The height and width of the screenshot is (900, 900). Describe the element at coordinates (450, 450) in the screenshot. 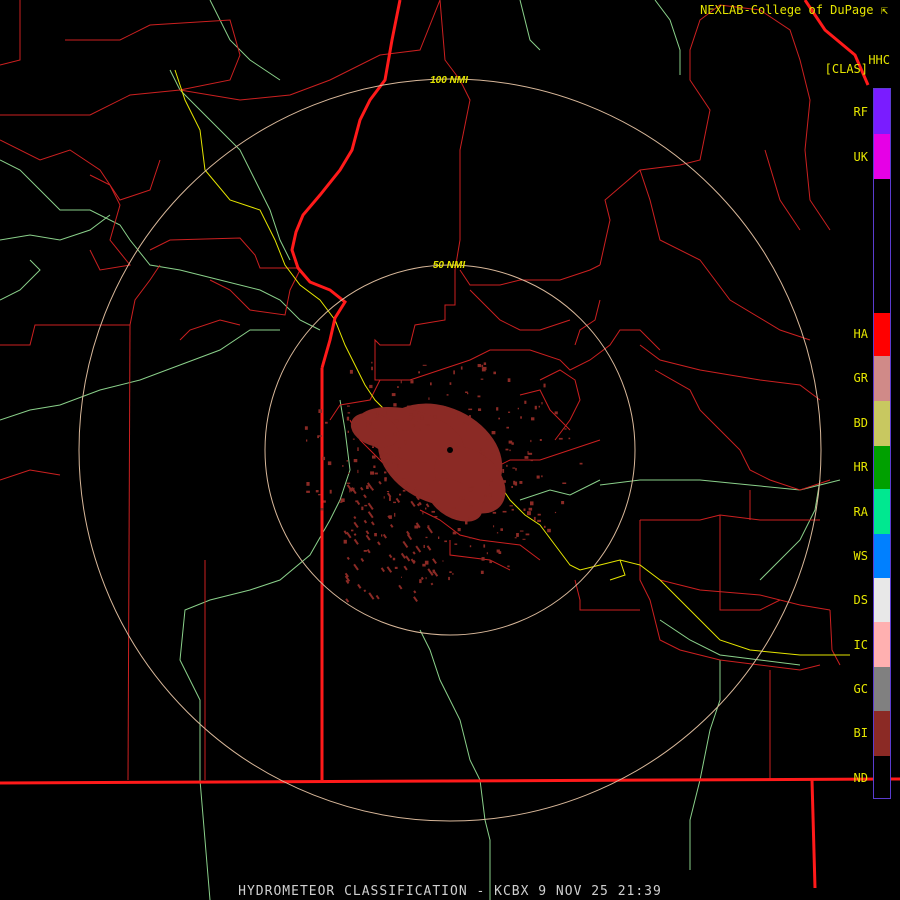

I see `radar-site-marker` at that location.